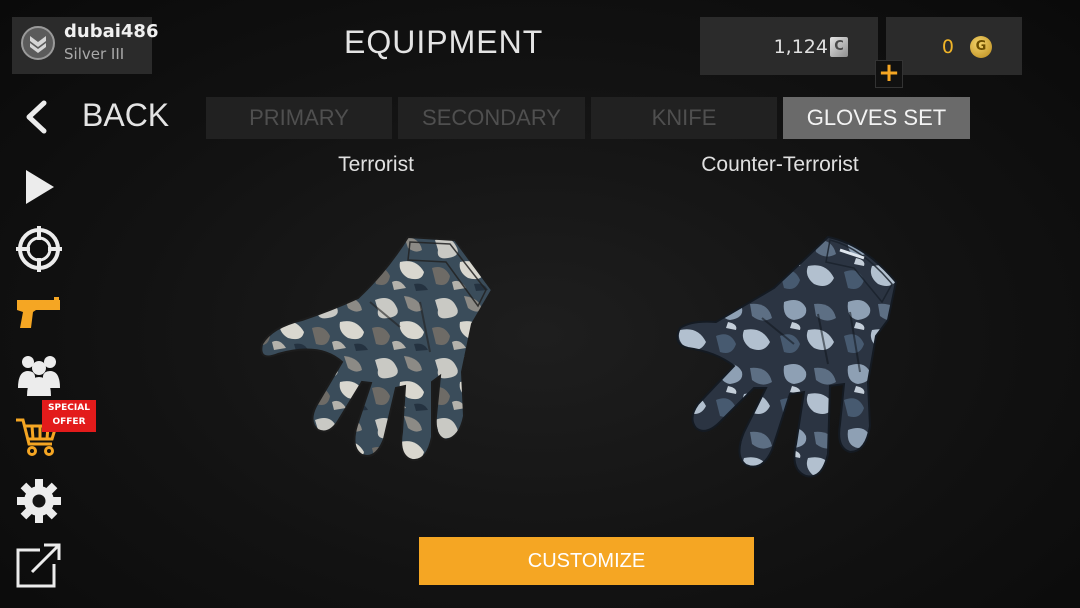 Image resolution: width=1080 pixels, height=608 pixels. I want to click on customize-button: CUSTOMIZE, so click(586, 561).